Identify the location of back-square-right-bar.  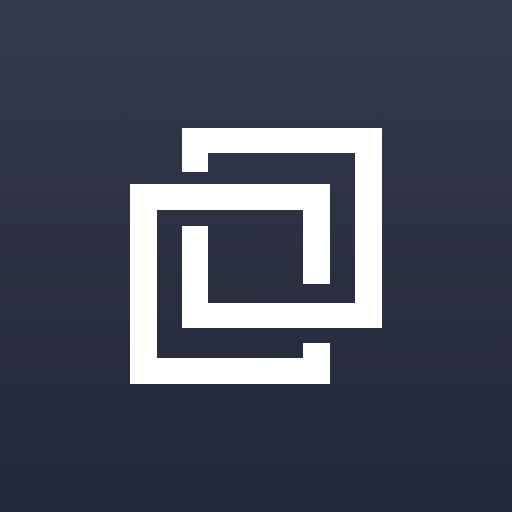
(368, 228).